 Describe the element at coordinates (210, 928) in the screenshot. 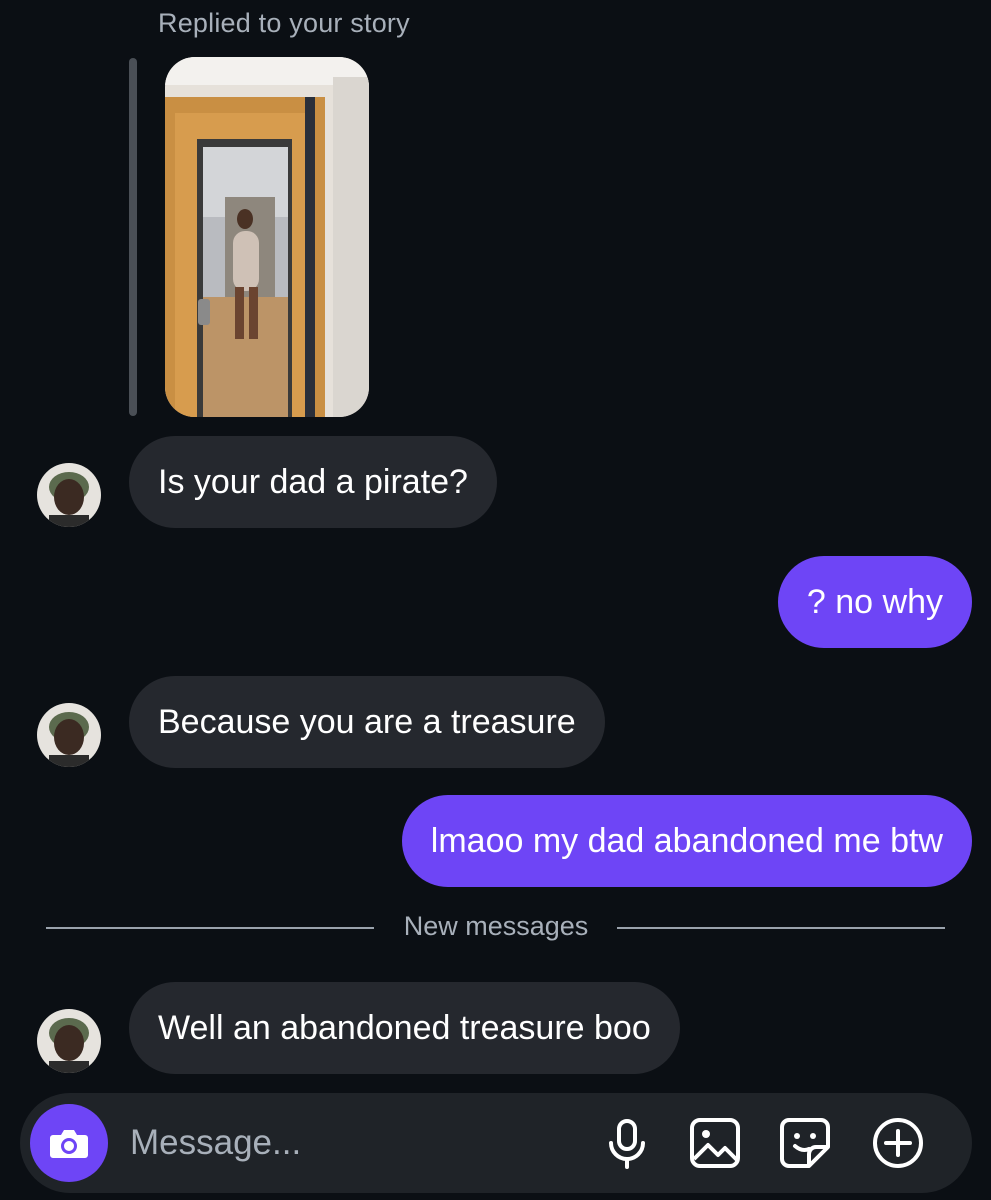

I see `divider-line-left` at that location.